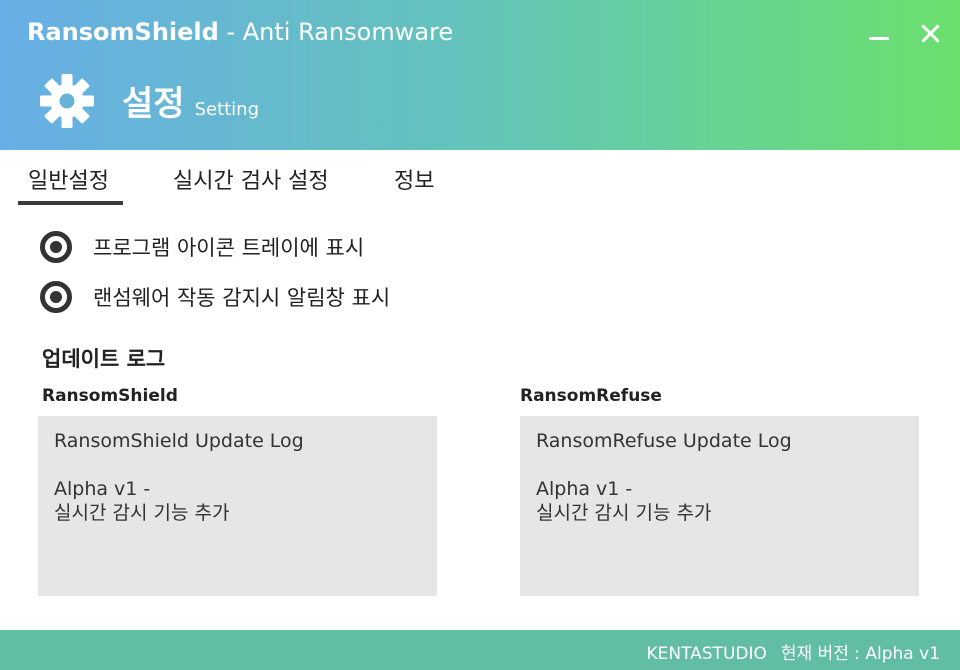 The width and height of the screenshot is (960, 670). I want to click on footer-bar: KENTASTUDIO 현재 버전 : Alpha v1, so click(480, 650).